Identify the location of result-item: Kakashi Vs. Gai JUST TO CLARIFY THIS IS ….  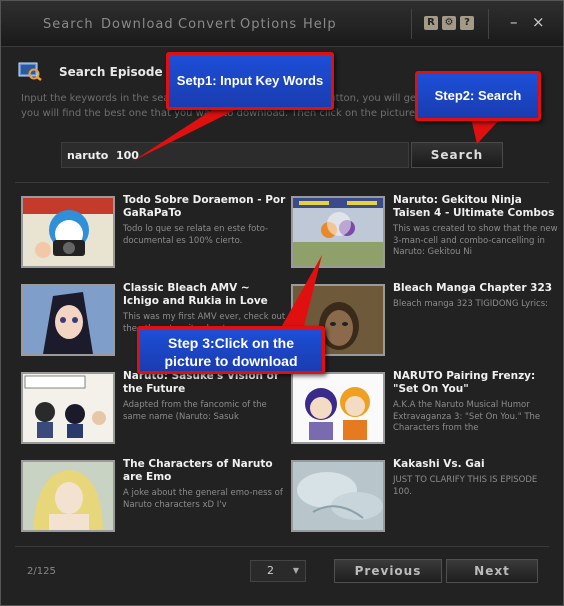
(425, 501).